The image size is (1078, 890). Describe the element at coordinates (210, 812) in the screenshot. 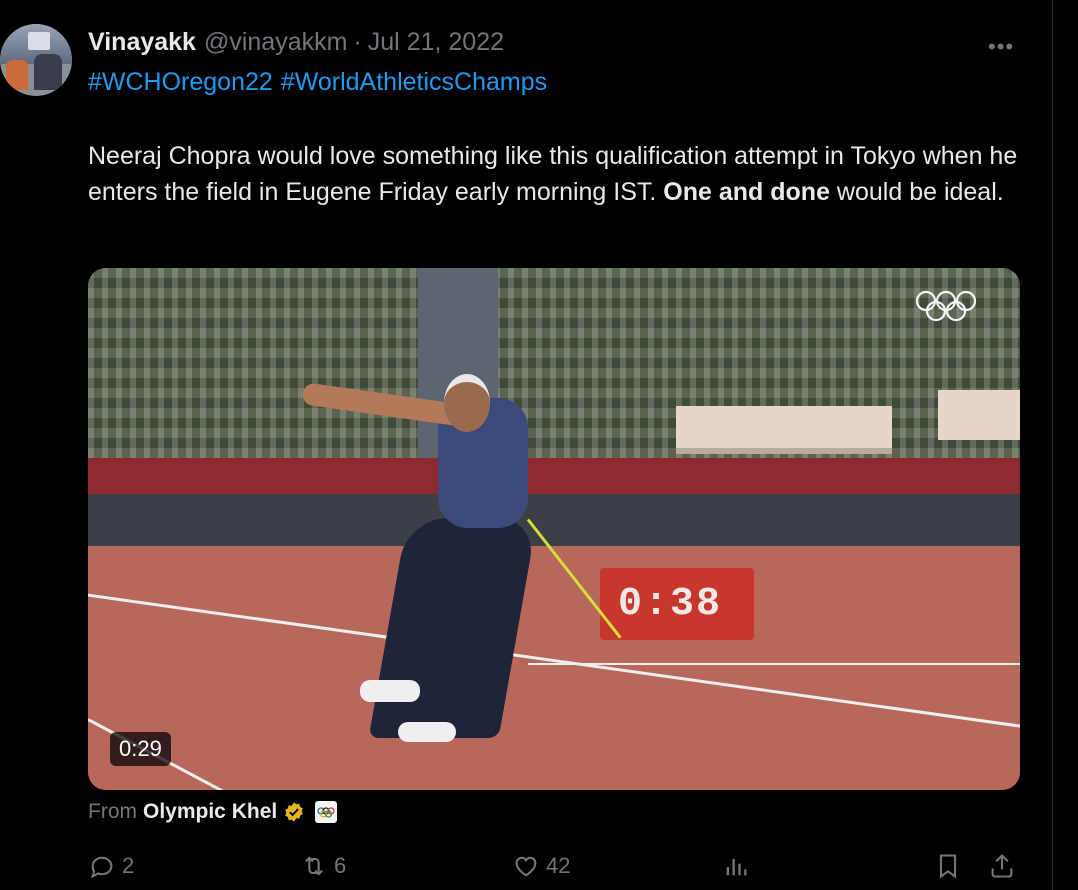

I see `source-name: Olympic Khel` at that location.